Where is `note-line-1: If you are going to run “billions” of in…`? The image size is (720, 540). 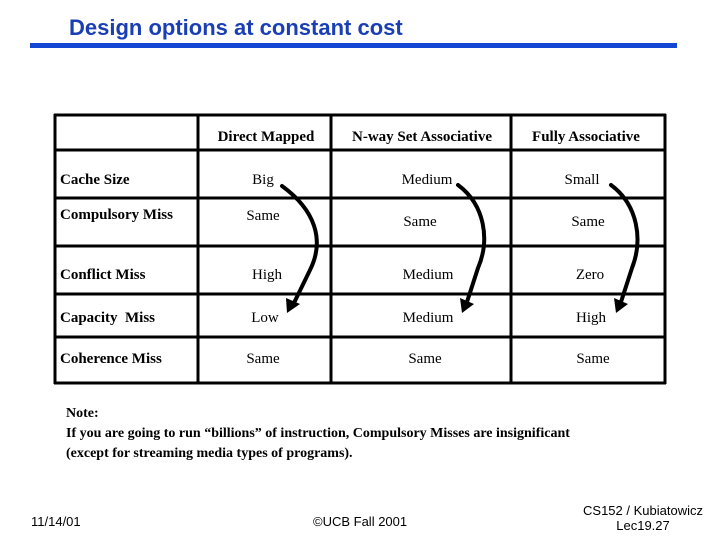 note-line-1: If you are going to run “billions” of in… is located at coordinates (318, 433).